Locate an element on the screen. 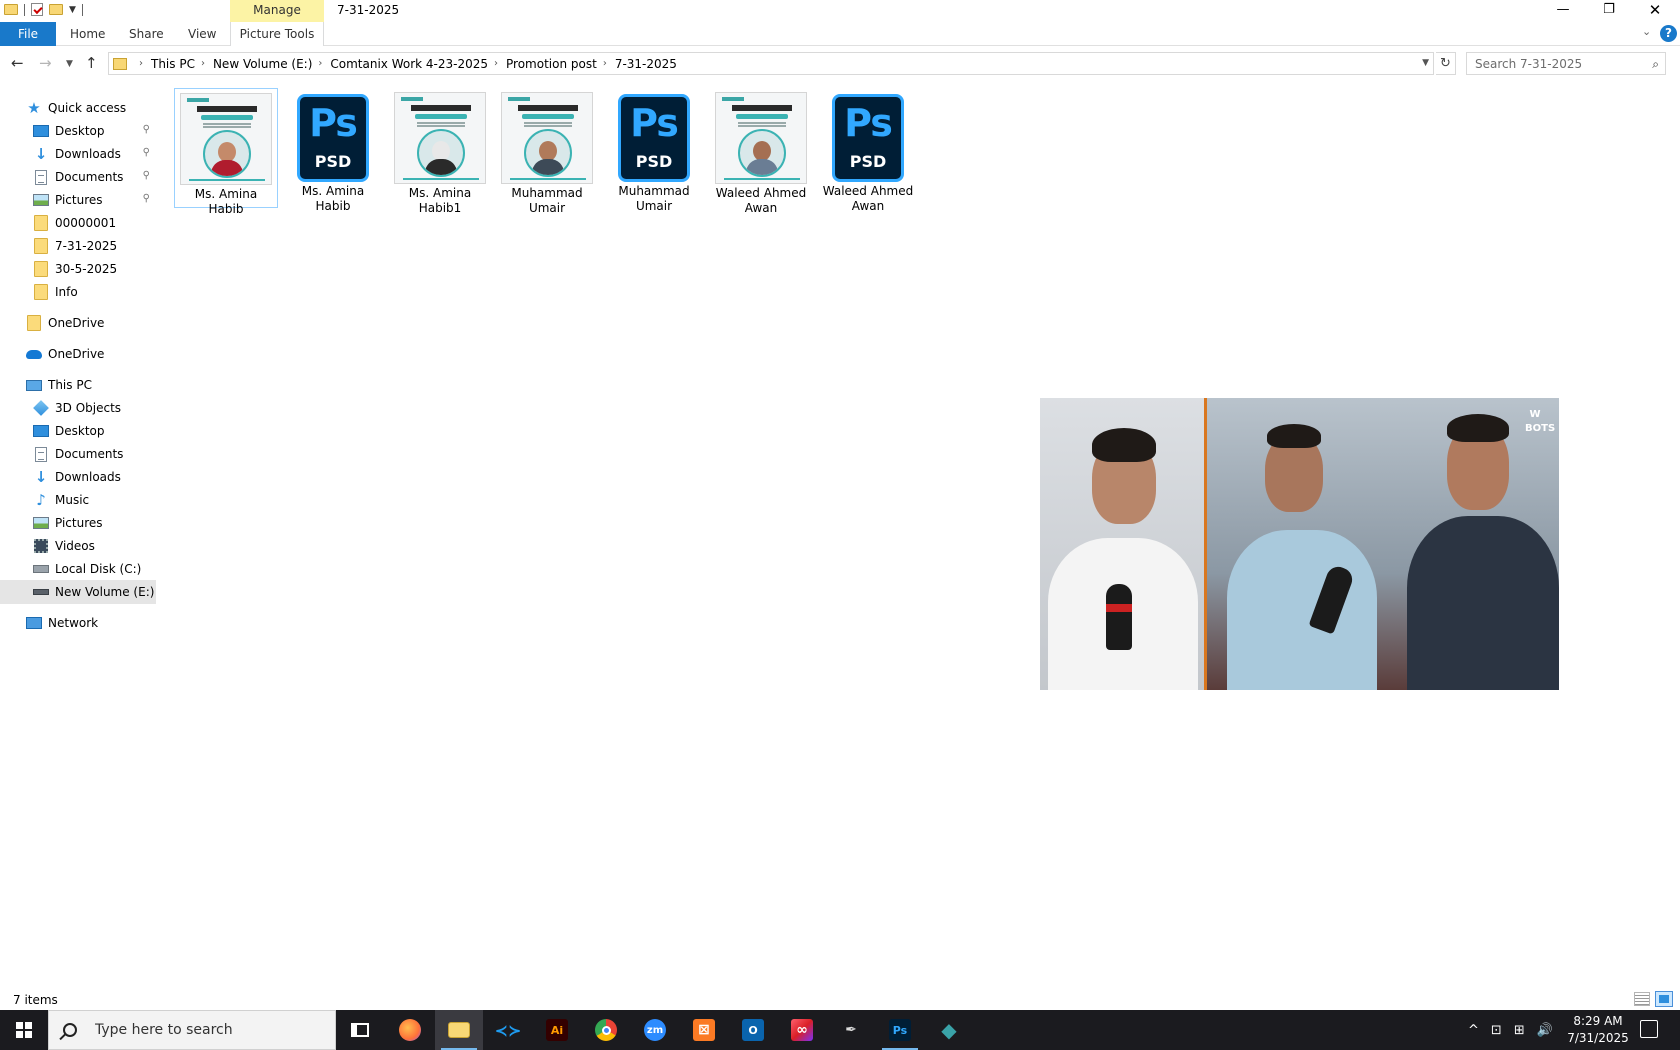 This screenshot has width=1680, height=1050. network-icon: ⊞ is located at coordinates (1519, 1030).